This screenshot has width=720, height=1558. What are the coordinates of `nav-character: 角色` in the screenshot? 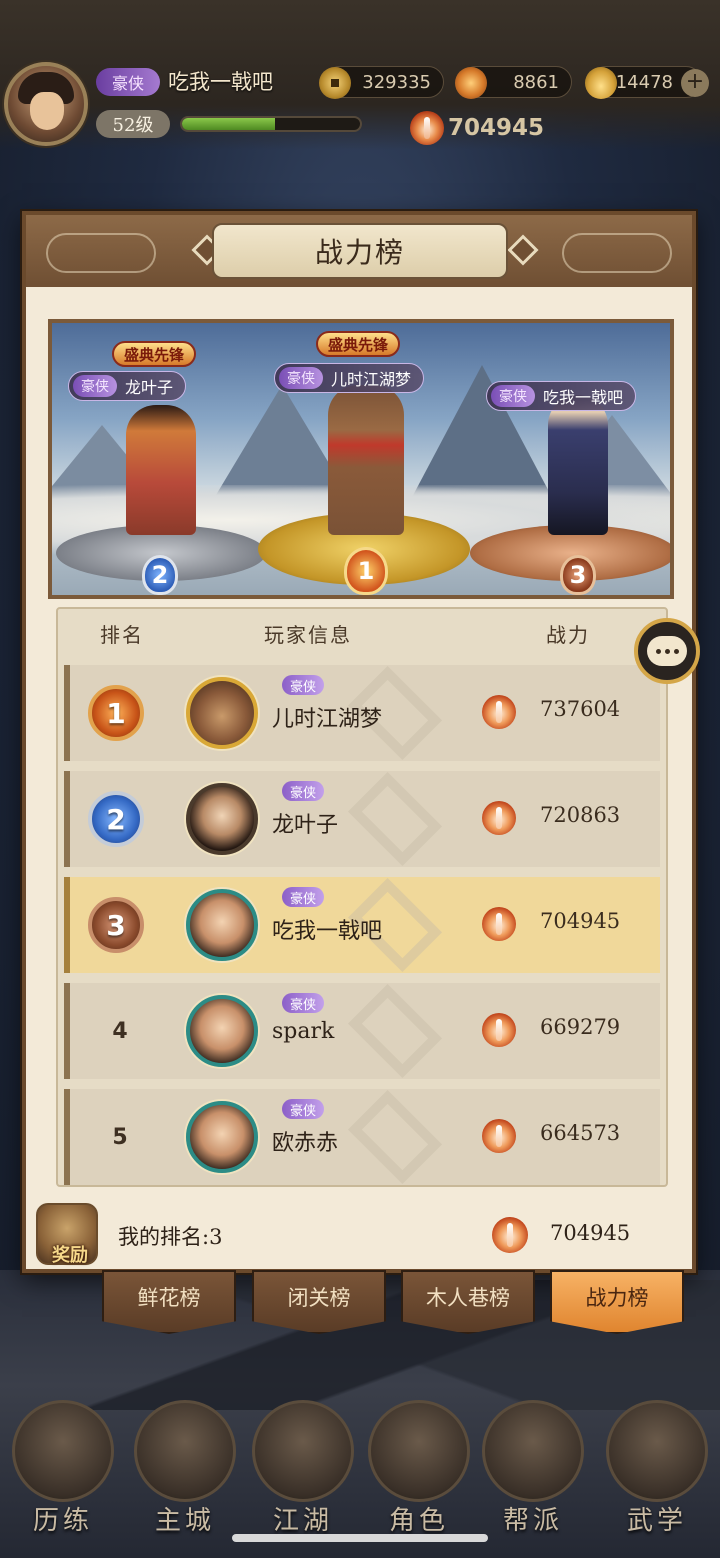 It's located at (419, 1476).